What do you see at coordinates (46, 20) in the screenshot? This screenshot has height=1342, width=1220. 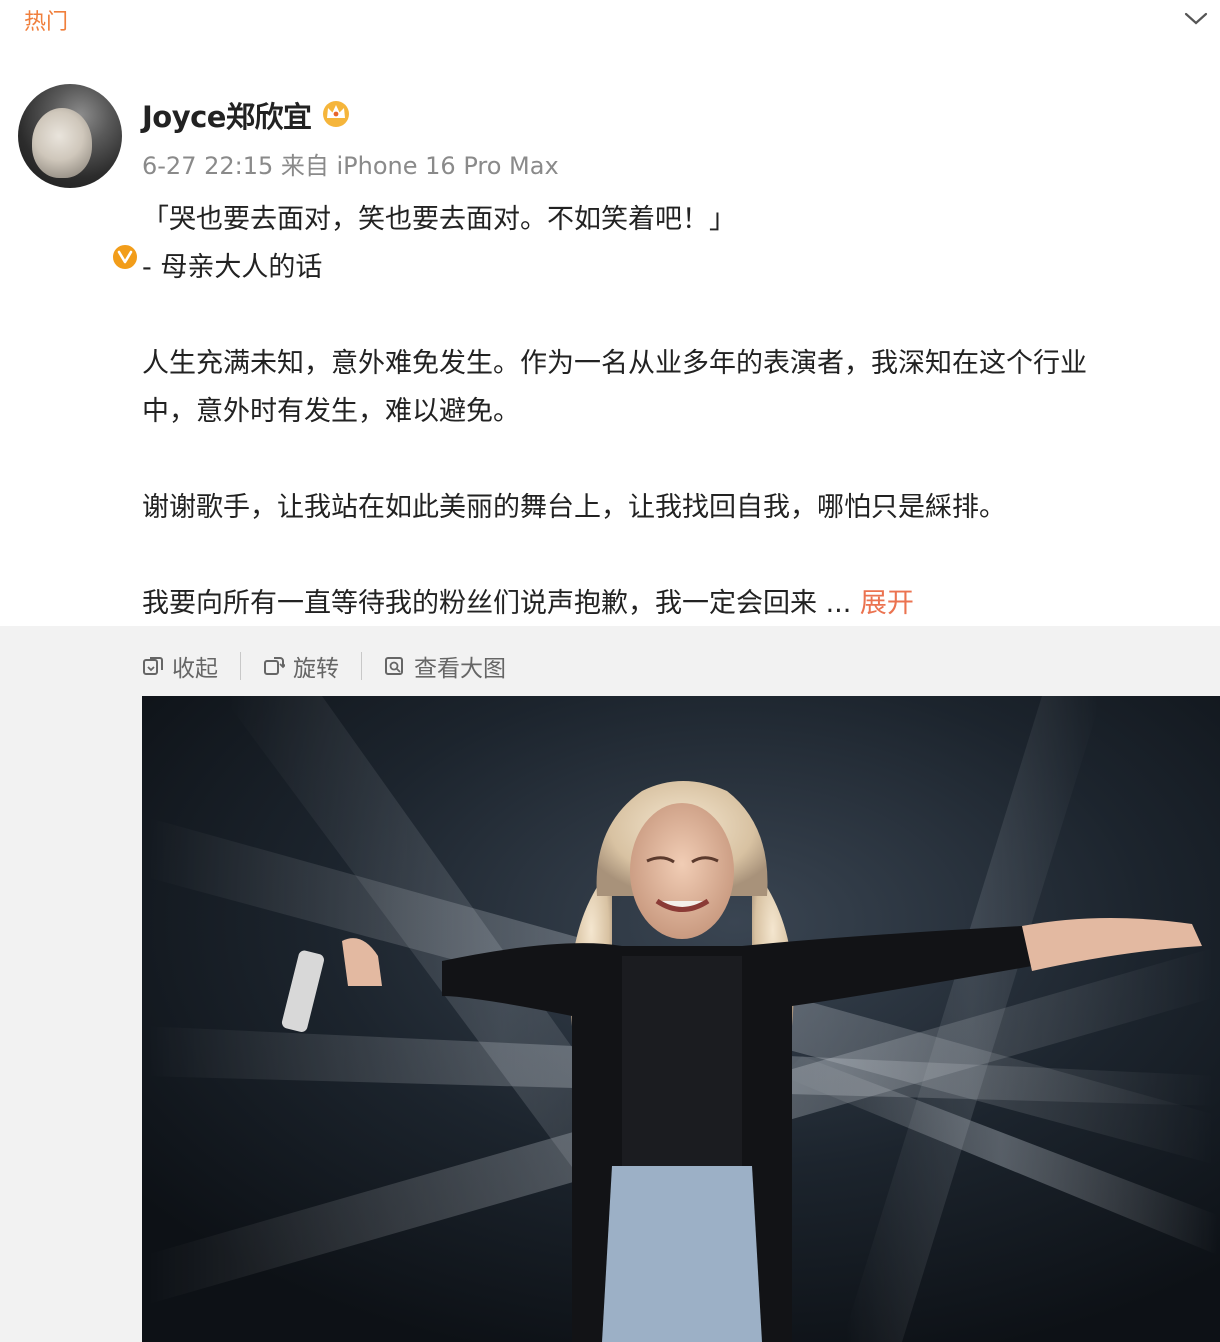 I see `hot-tab-label: 热门` at bounding box center [46, 20].